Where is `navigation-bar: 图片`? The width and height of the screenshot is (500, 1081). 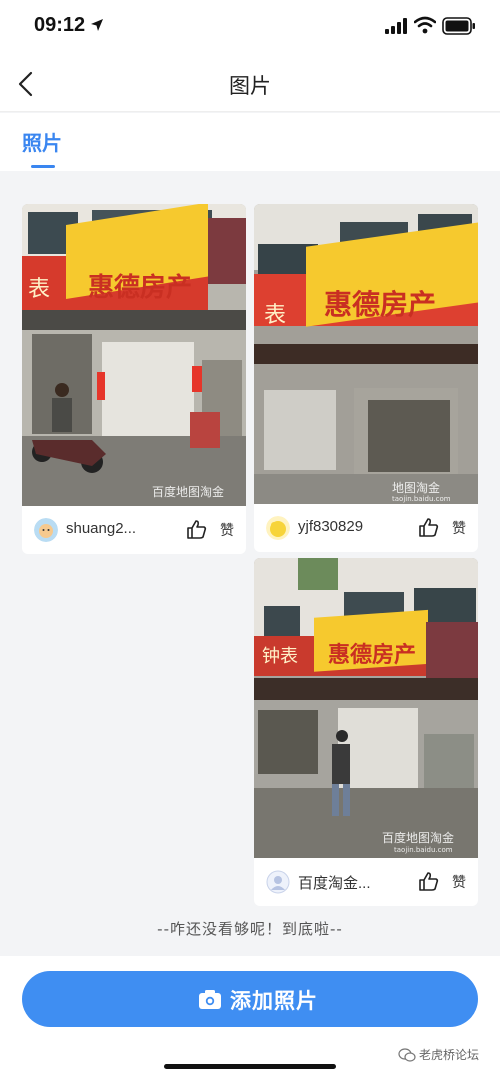 navigation-bar: 图片 is located at coordinates (250, 84).